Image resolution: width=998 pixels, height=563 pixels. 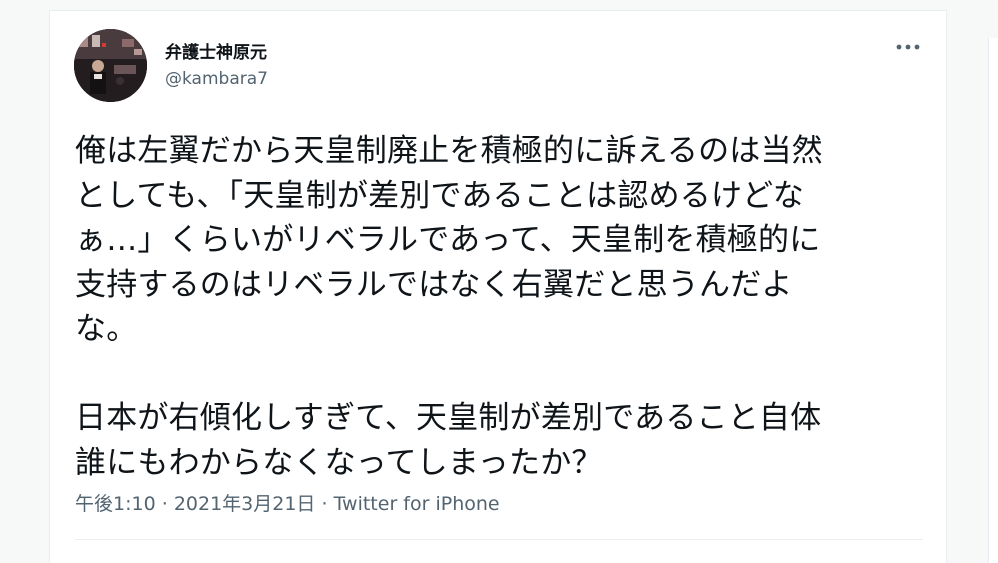 What do you see at coordinates (417, 504) in the screenshot?
I see `tweet-source-link: Twitter for iPhone` at bounding box center [417, 504].